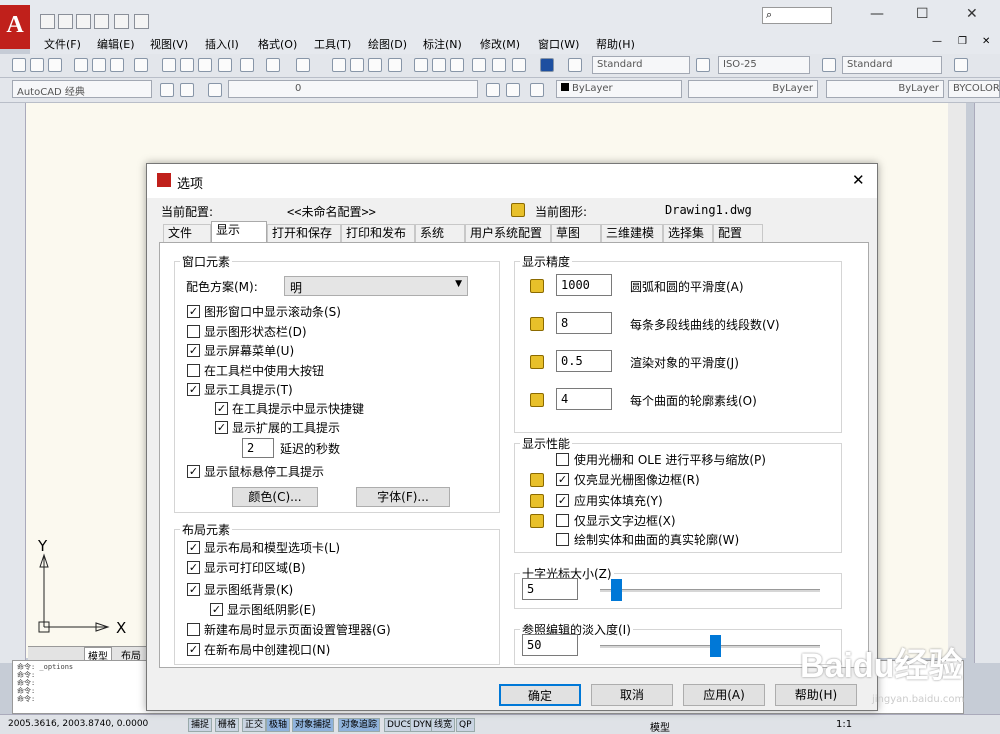 The width and height of the screenshot is (1000, 734). I want to click on doc-minimize-icon: —, so click(937, 41).